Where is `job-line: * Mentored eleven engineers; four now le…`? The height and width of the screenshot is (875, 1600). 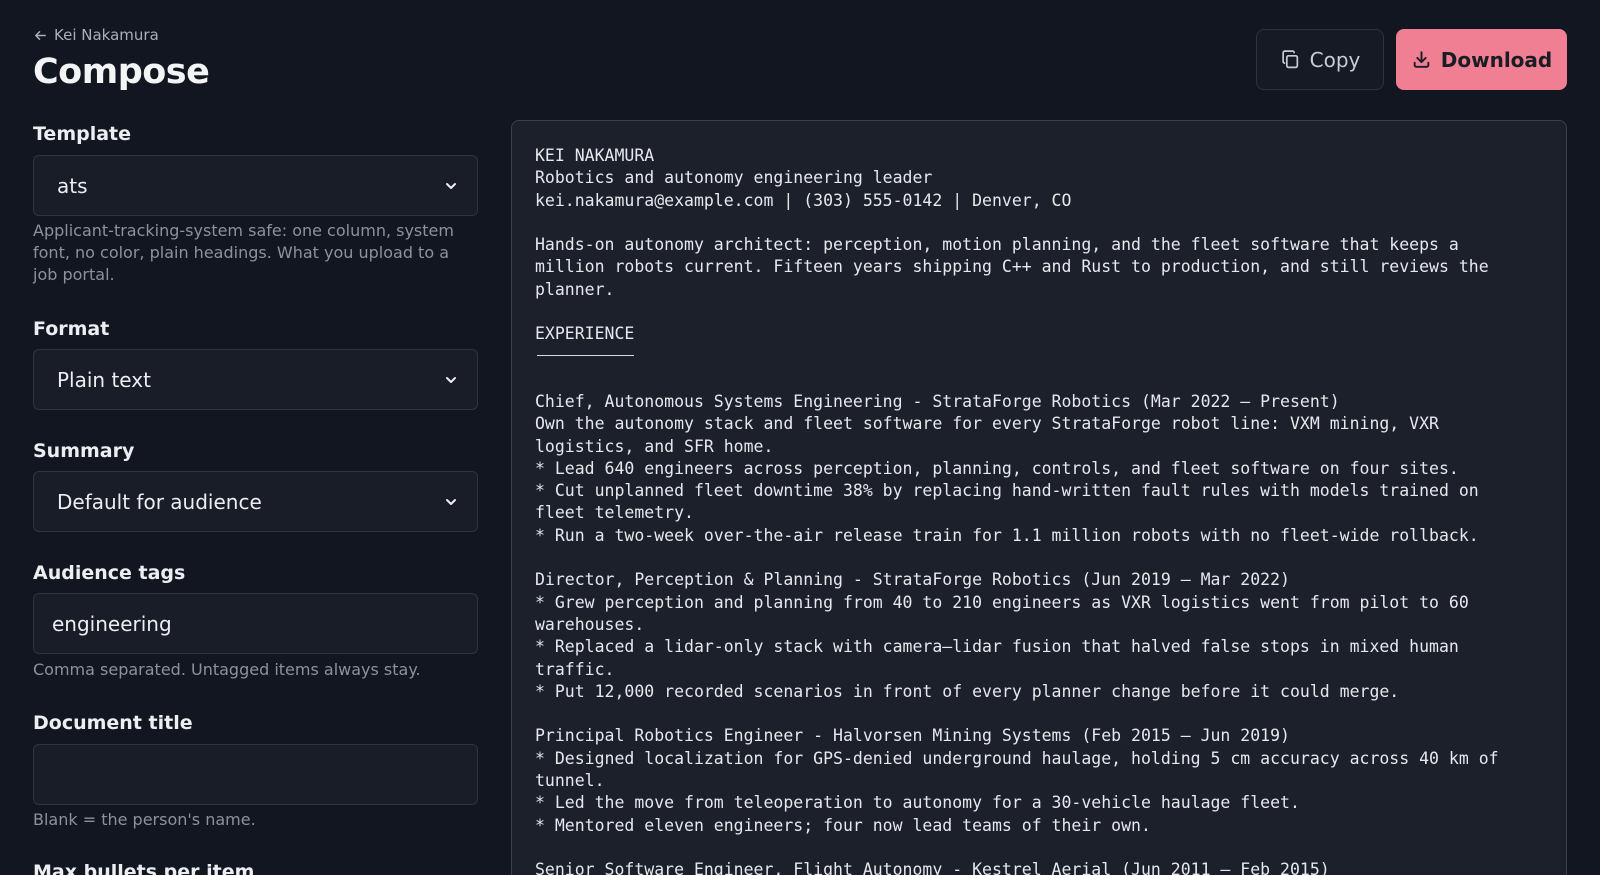 job-line: * Mentored eleven engineers; four now le… is located at coordinates (843, 825).